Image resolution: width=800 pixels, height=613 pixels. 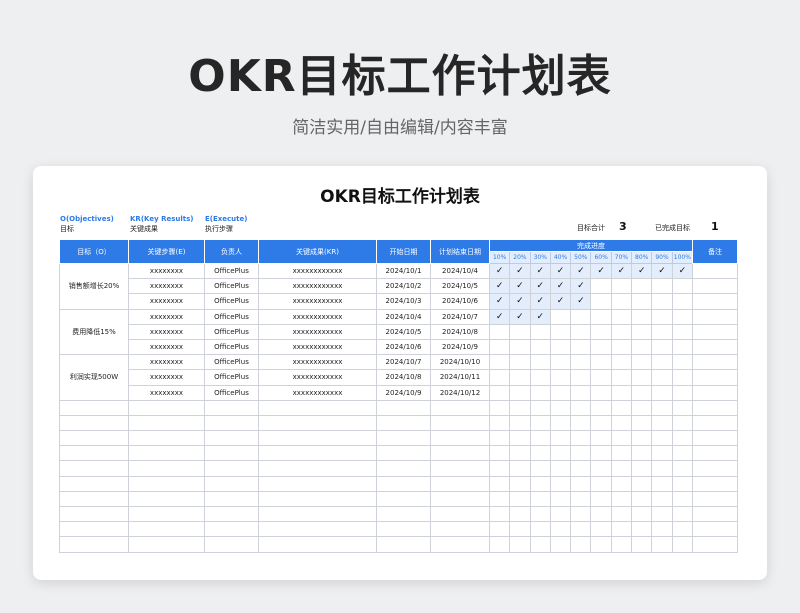 What do you see at coordinates (94, 286) in the screenshot?
I see `goal-cell: 销售额增长20%` at bounding box center [94, 286].